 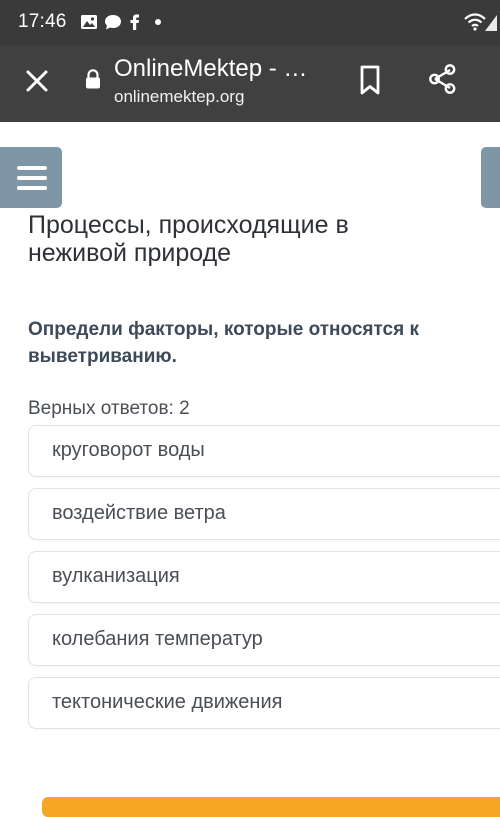 I want to click on close-icon, so click(x=37, y=81).